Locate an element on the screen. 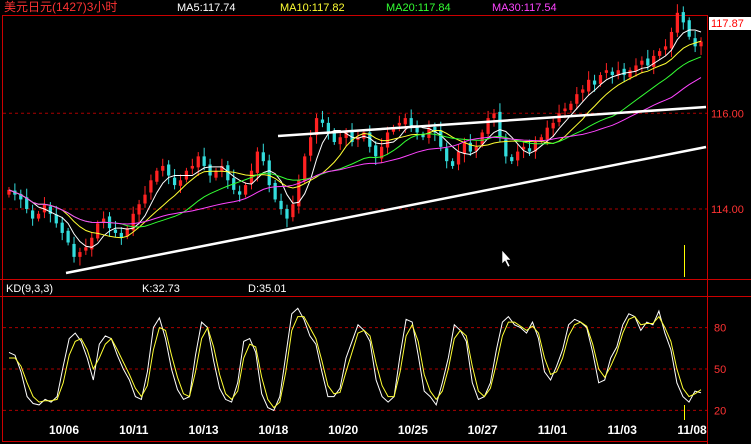 Image resolution: width=751 pixels, height=444 pixels. chart-title: 美元日元(1427)3小时 is located at coordinates (60, 7).